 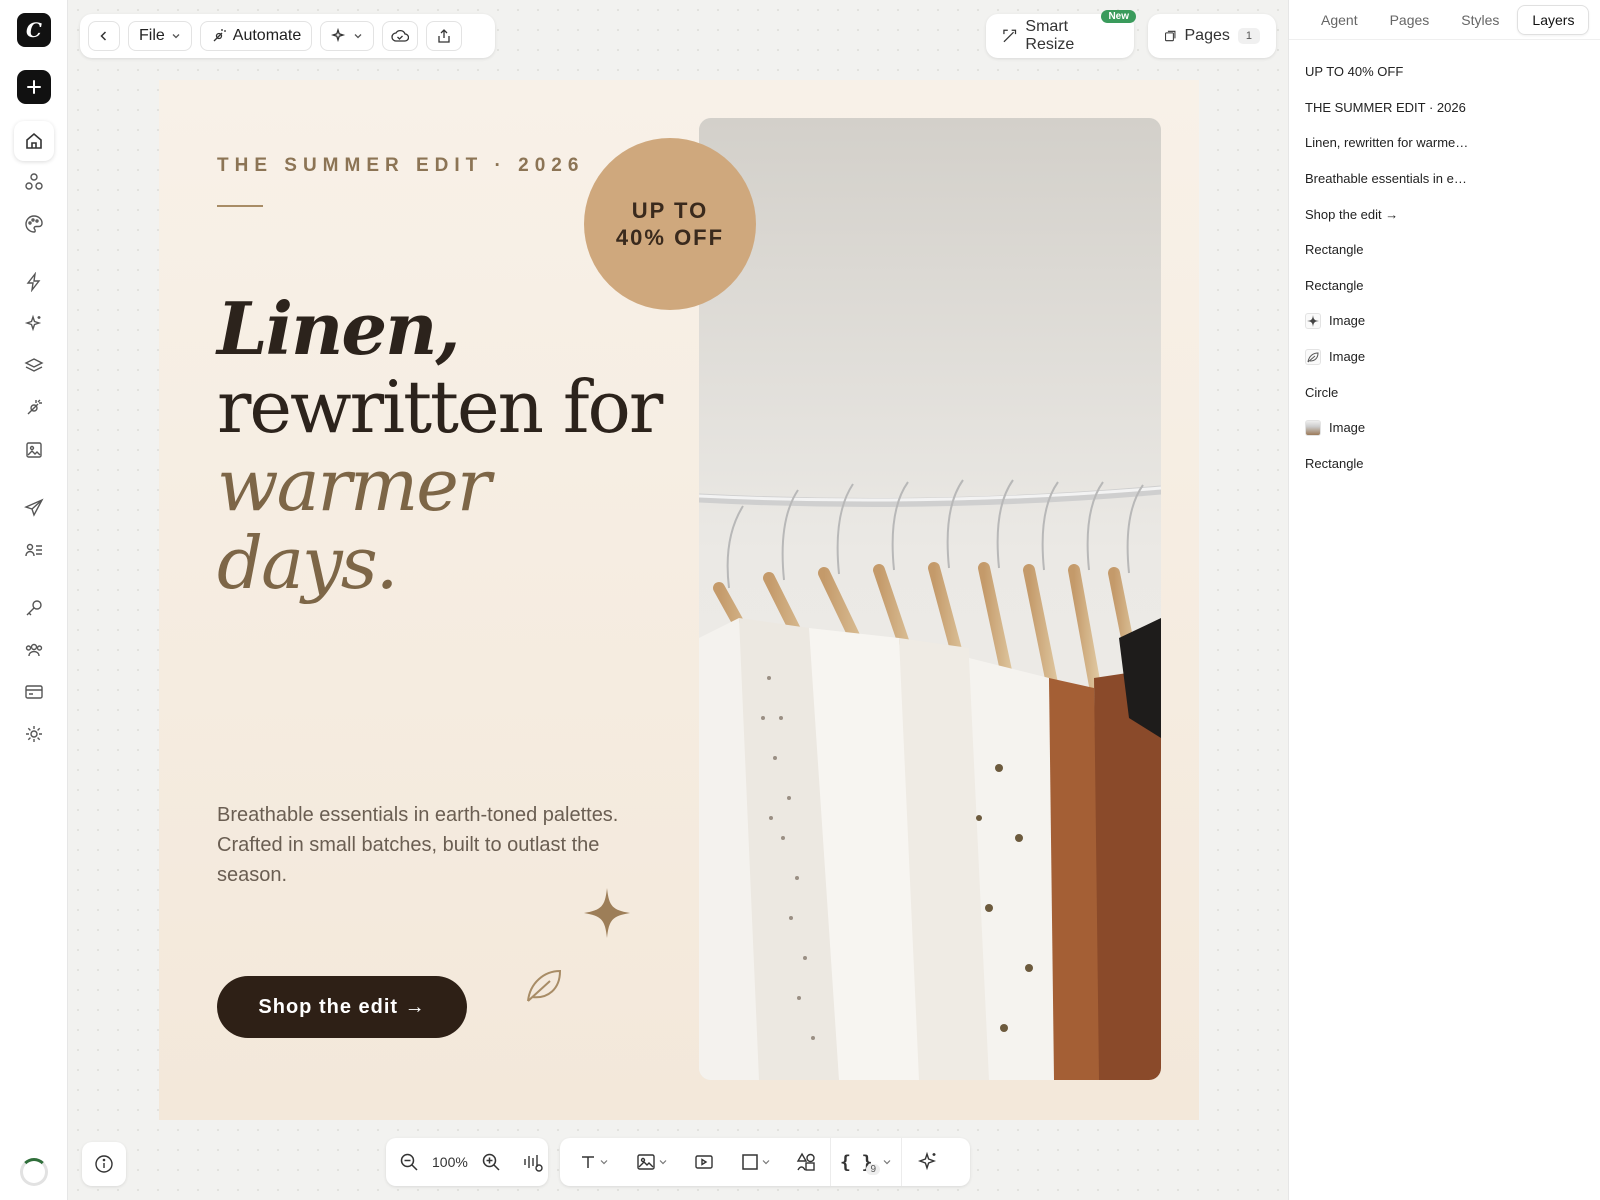 What do you see at coordinates (34, 550) in the screenshot?
I see `contacts-icon` at bounding box center [34, 550].